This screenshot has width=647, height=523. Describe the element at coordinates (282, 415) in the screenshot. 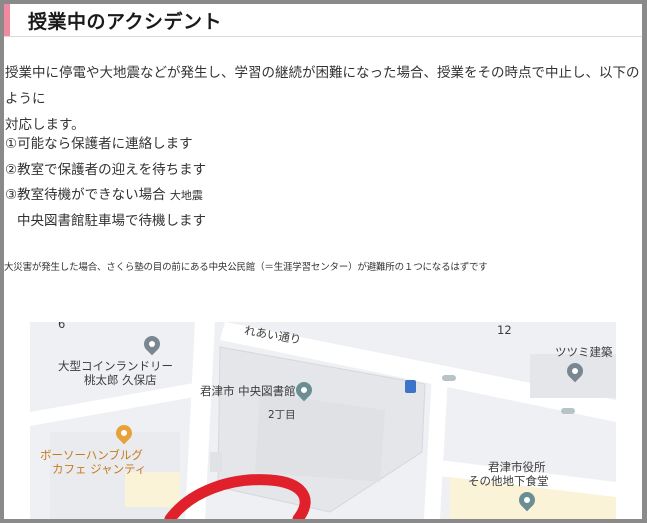

I see `block-label: 2丁目` at that location.